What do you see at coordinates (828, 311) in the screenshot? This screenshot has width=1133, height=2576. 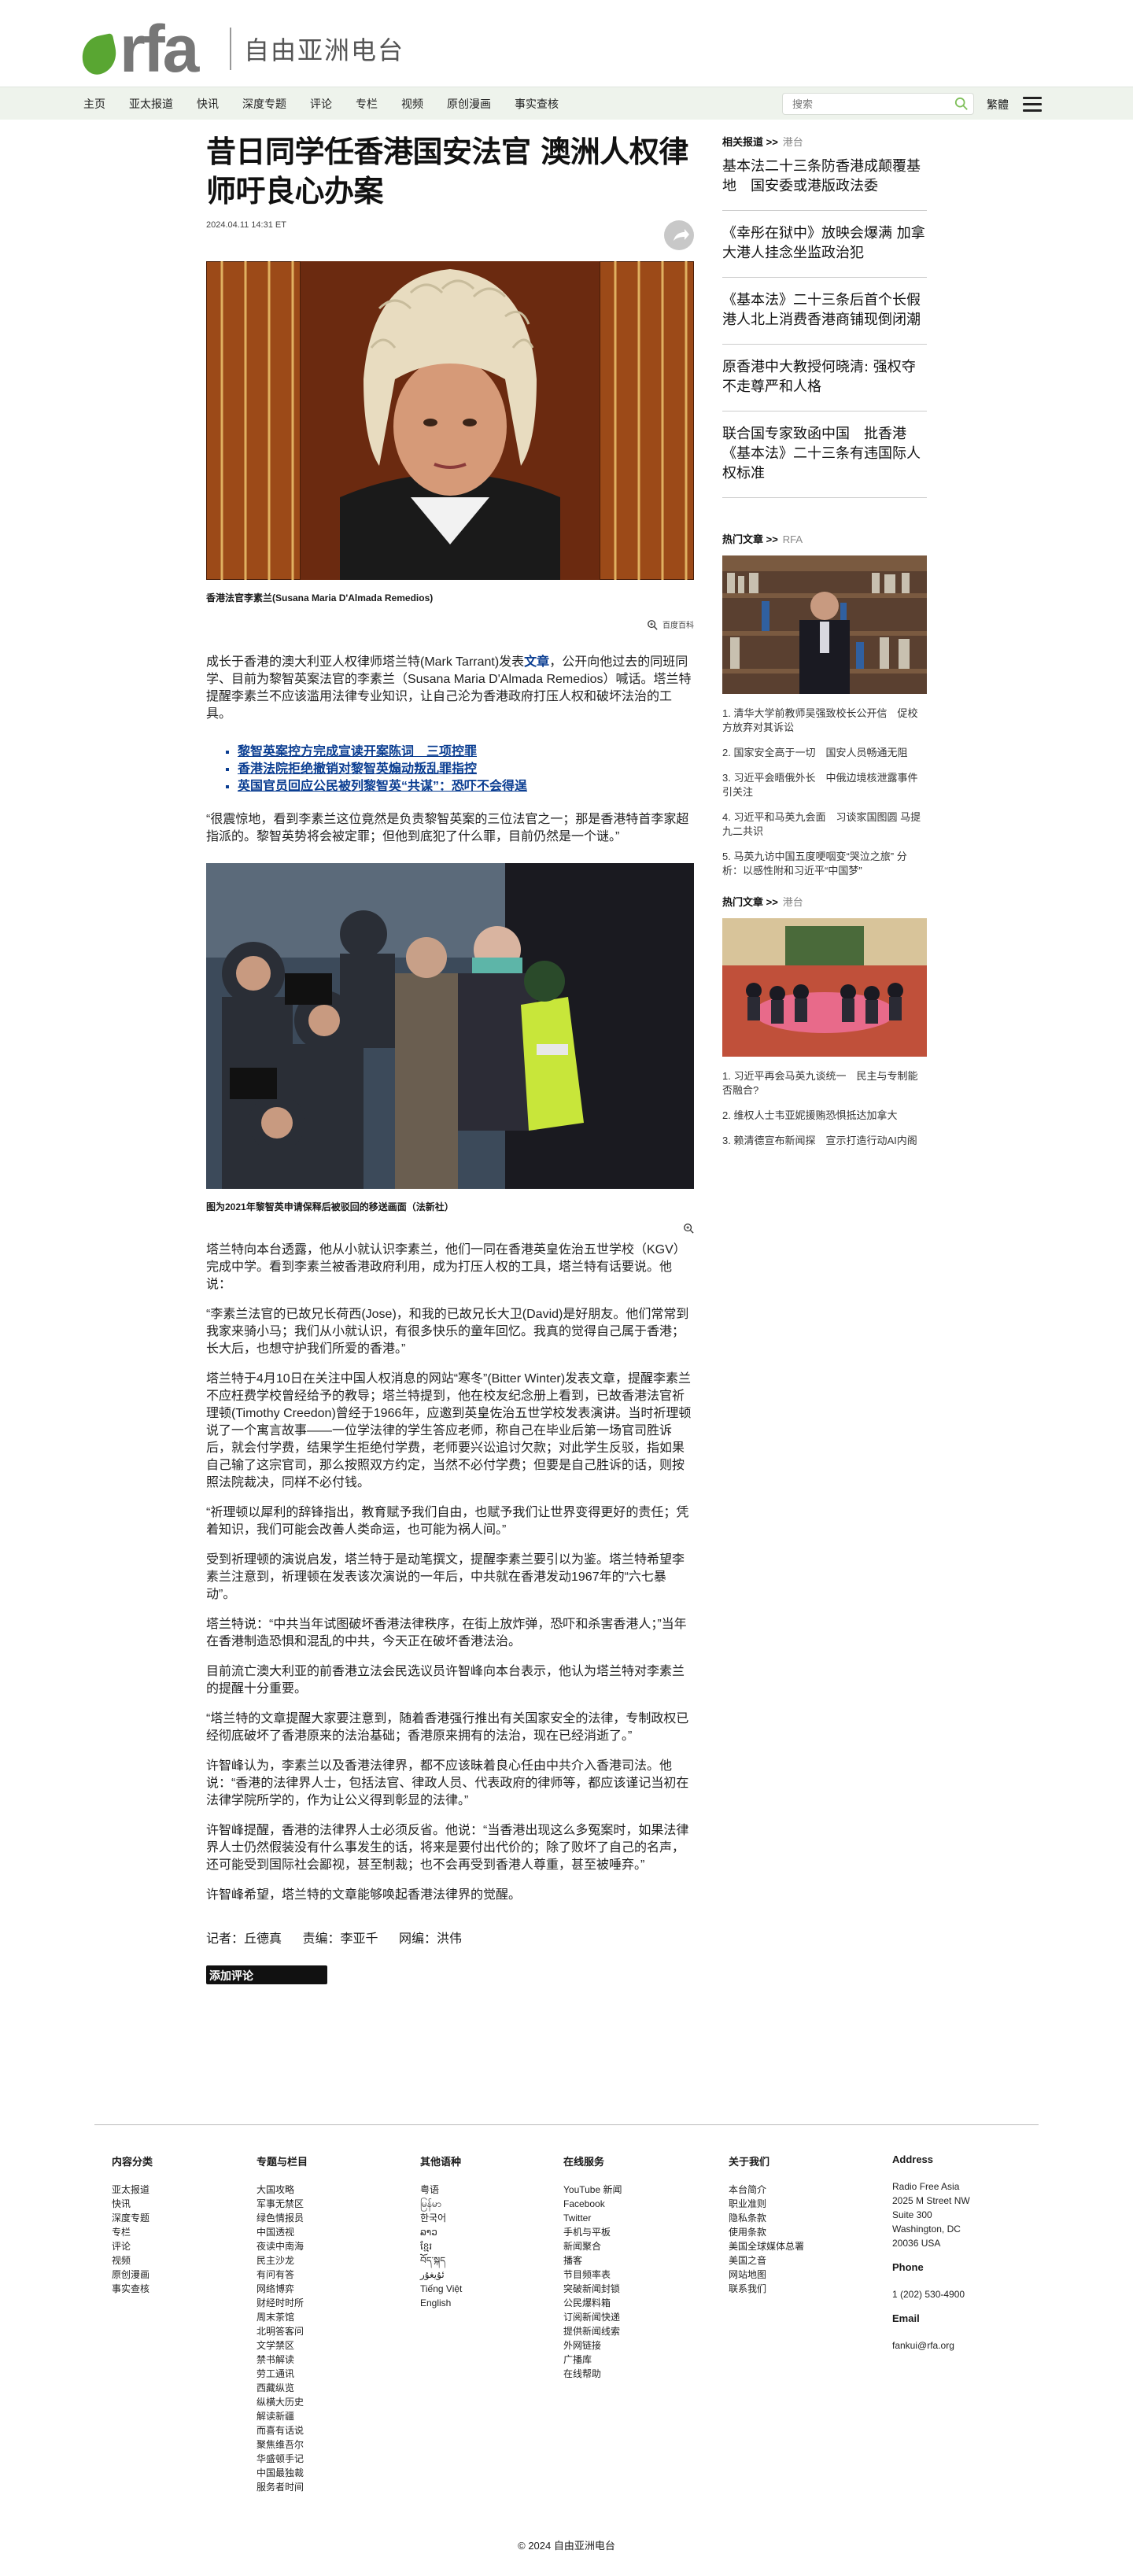 I see `sidebar-related-link: 《基本法》二十三条后首个长假 港人北上消费香港商铺现倒闭潮` at bounding box center [828, 311].